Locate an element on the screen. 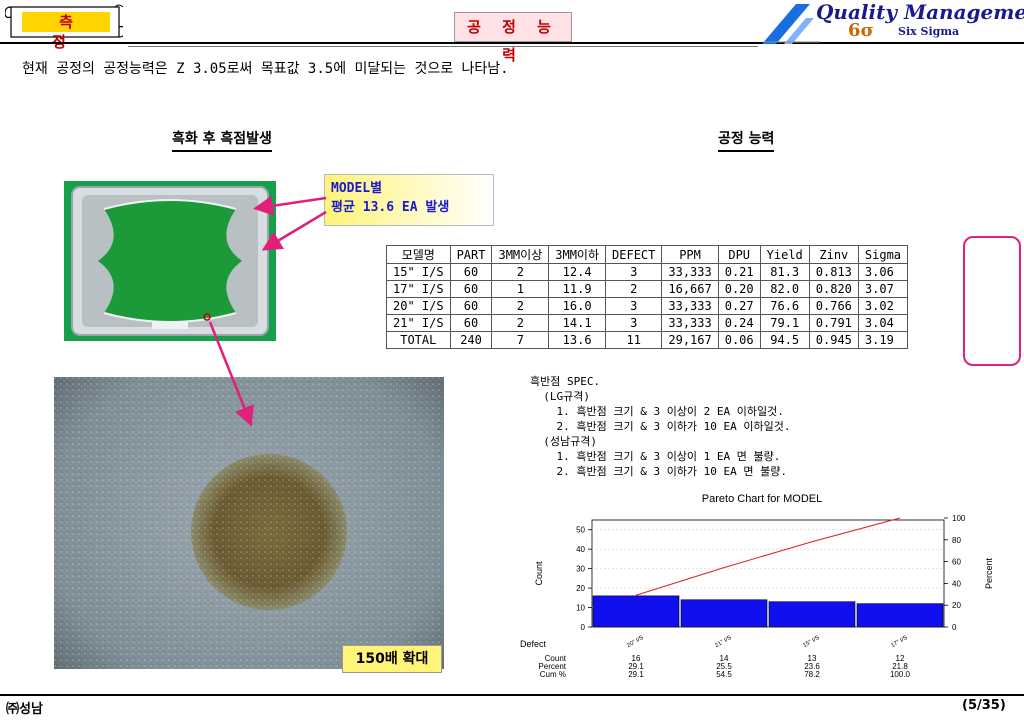  table-cell: 3.06 is located at coordinates (883, 272).